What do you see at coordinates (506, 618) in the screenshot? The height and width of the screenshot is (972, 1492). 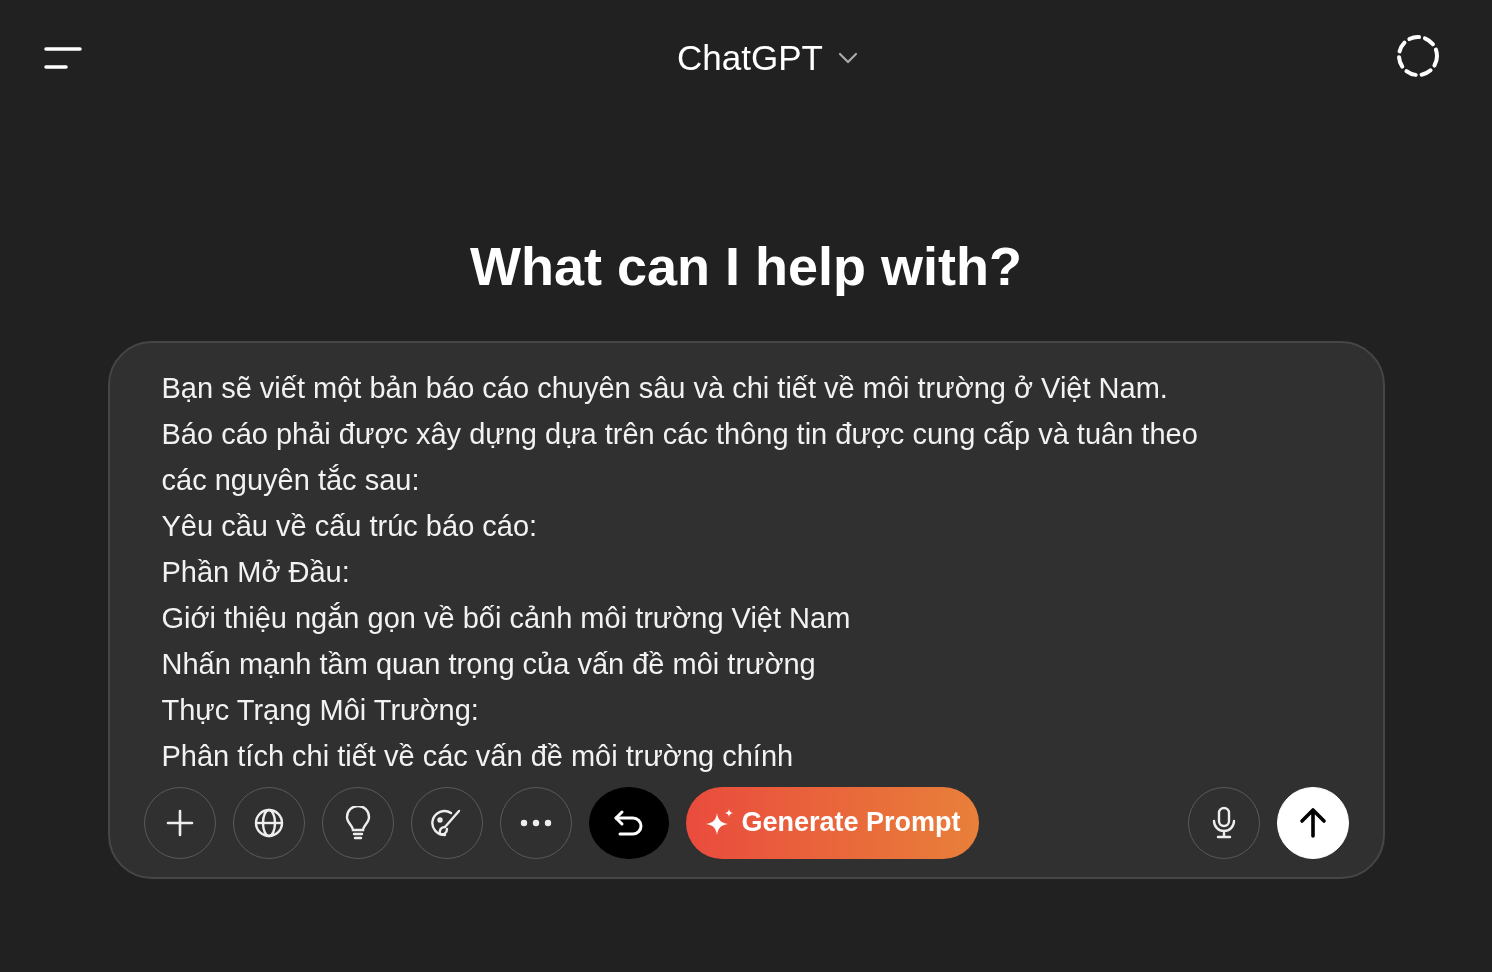 I see `prompt-line: Giới thiệu ngắn gọn về bối cảnh môi trường Việt Nam` at bounding box center [506, 618].